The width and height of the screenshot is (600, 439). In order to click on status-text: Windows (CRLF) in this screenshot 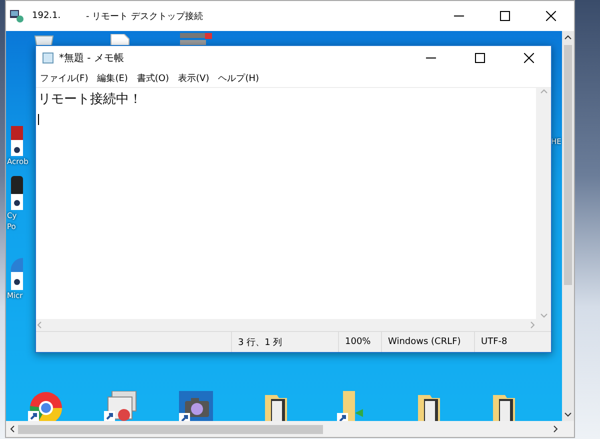, I will do `click(427, 342)`.